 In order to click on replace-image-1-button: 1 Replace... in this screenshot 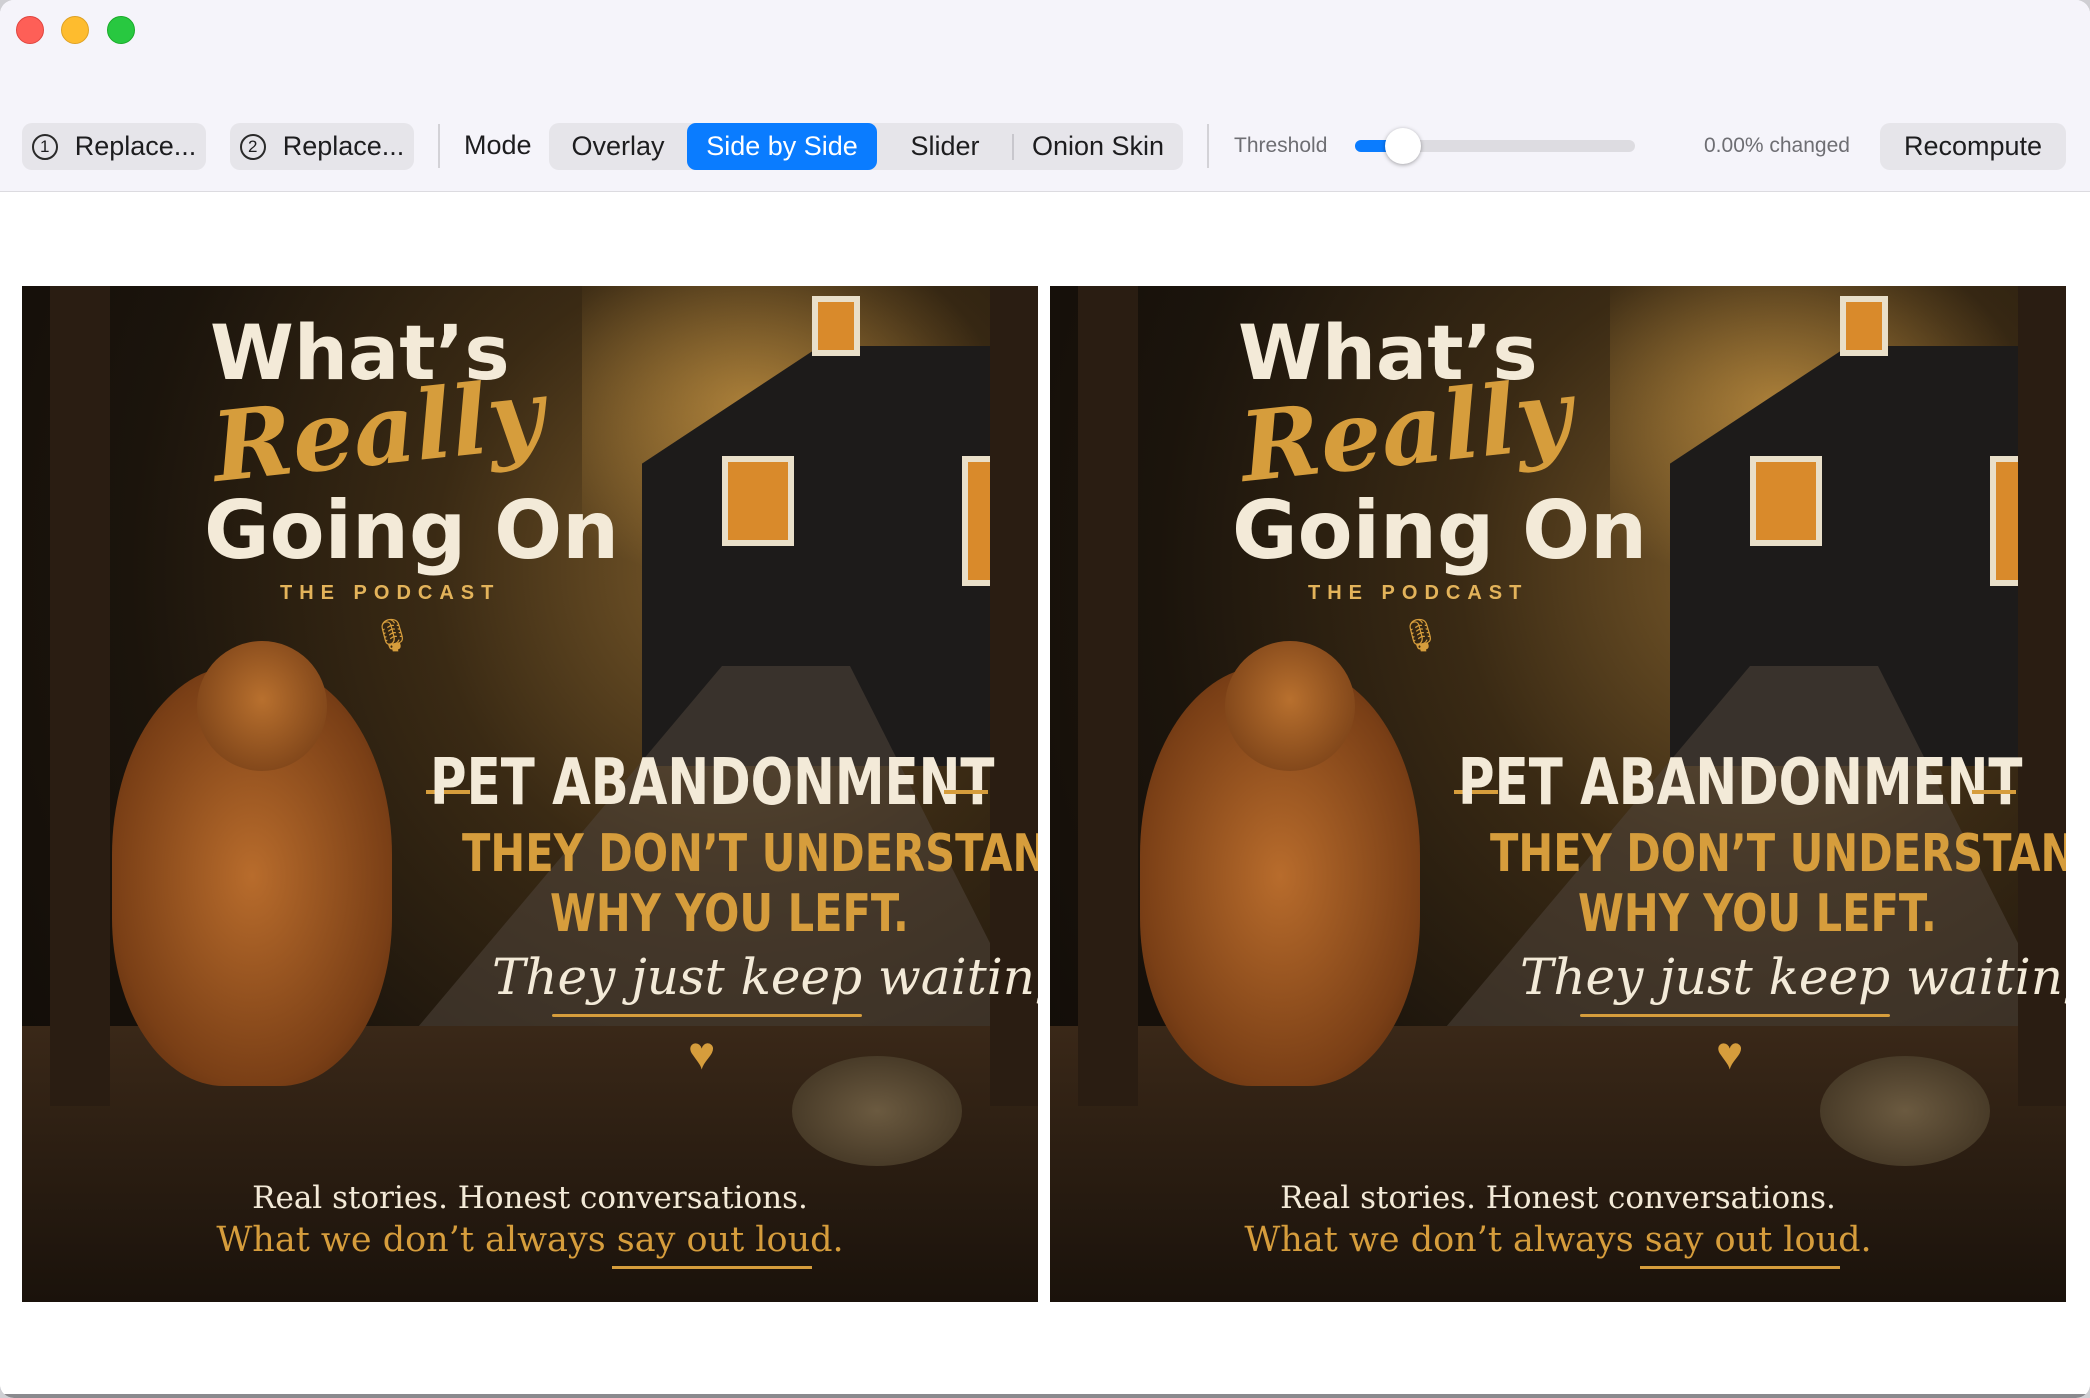, I will do `click(114, 146)`.